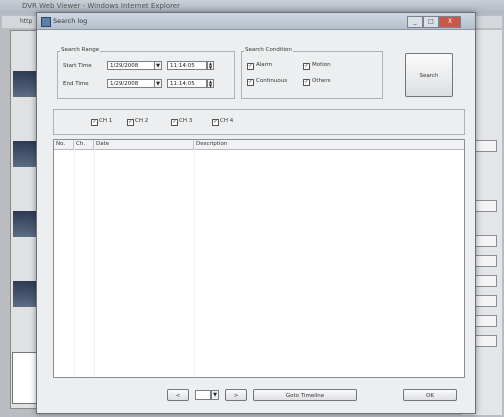 This screenshot has width=504, height=417. Describe the element at coordinates (26, 21) in the screenshot. I see `address-text: http` at that location.